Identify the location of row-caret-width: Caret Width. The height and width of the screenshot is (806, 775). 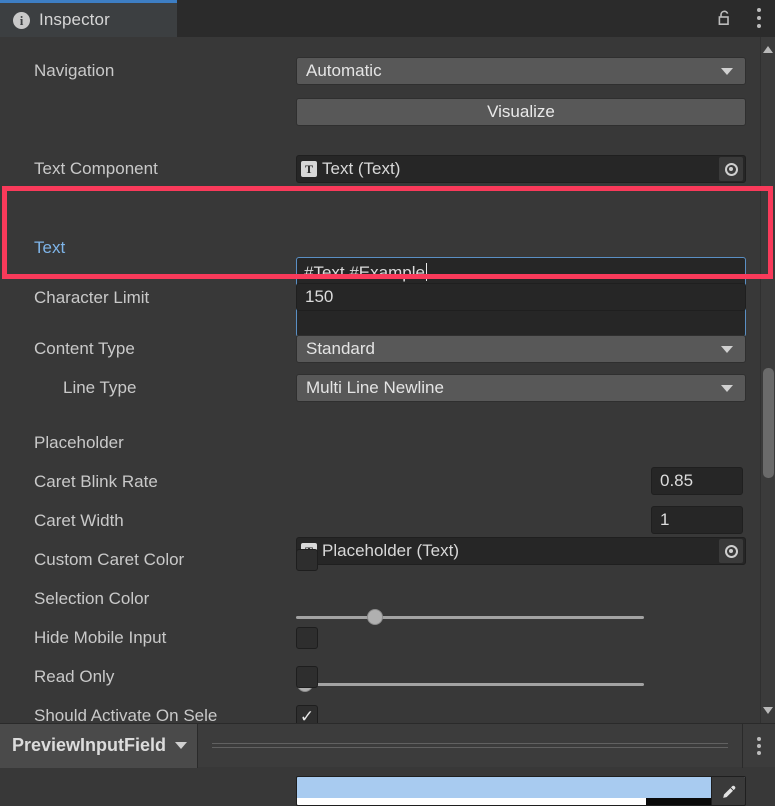
(380, 521).